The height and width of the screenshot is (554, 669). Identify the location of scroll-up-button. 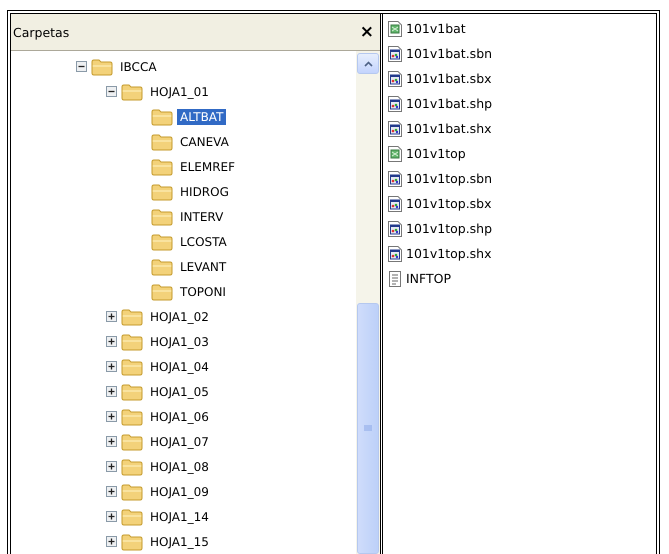
(368, 63).